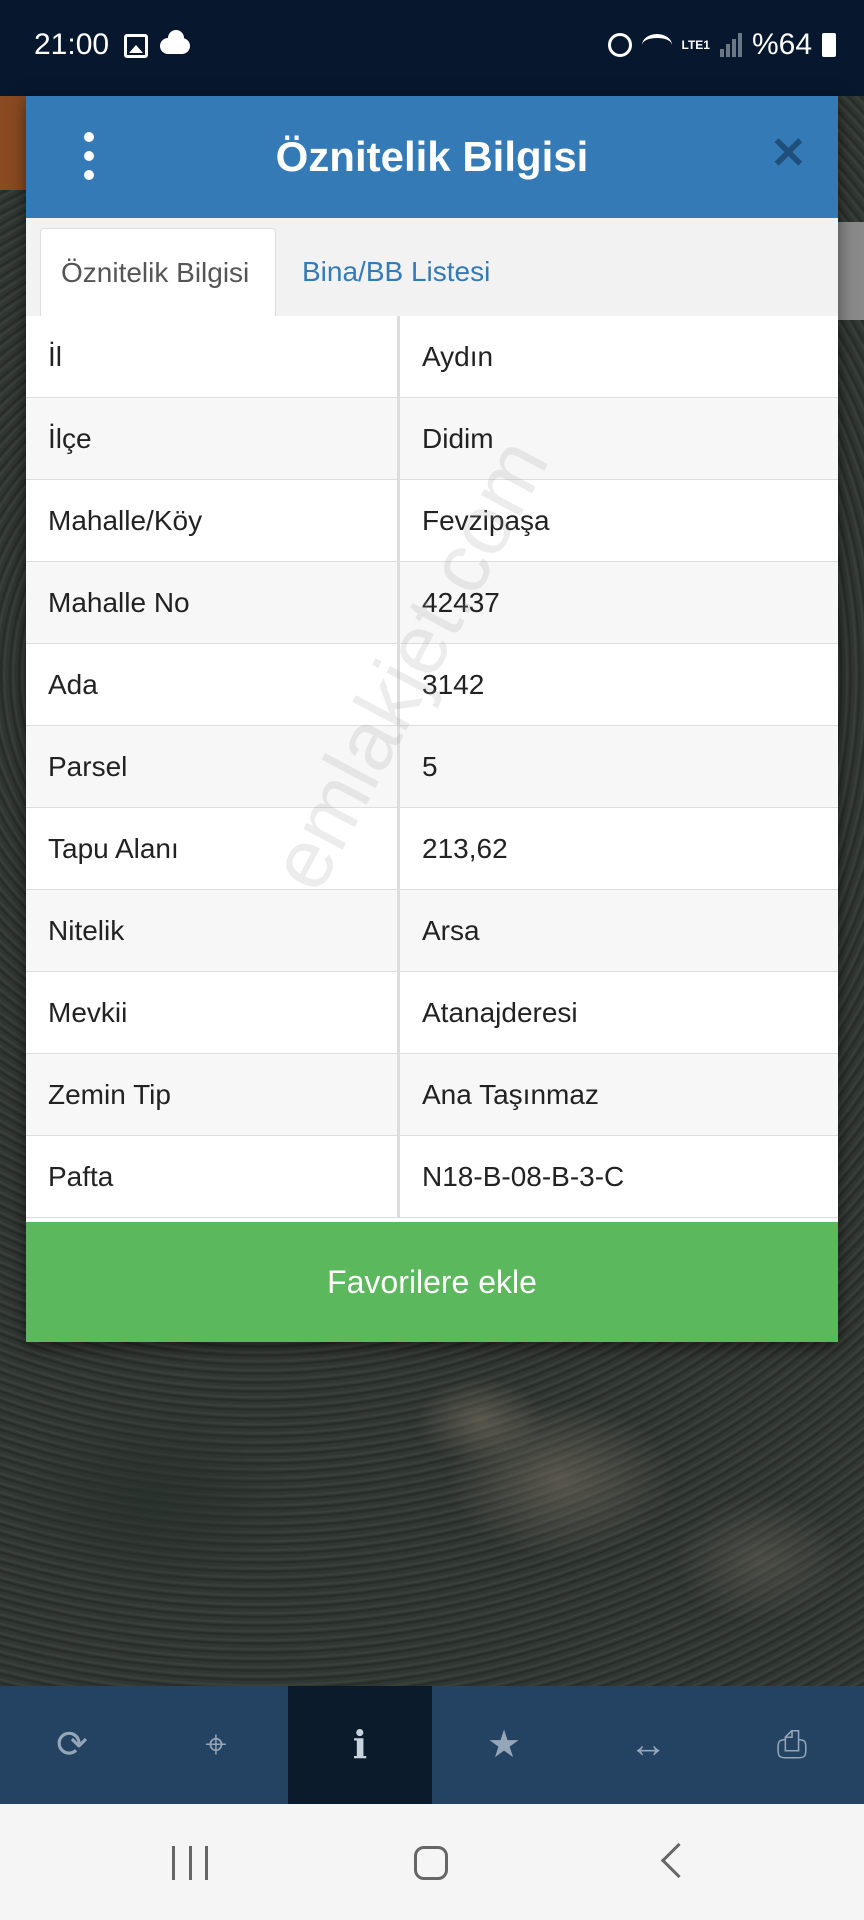 The width and height of the screenshot is (864, 1920). What do you see at coordinates (656, 45) in the screenshot?
I see `wifi-icon` at bounding box center [656, 45].